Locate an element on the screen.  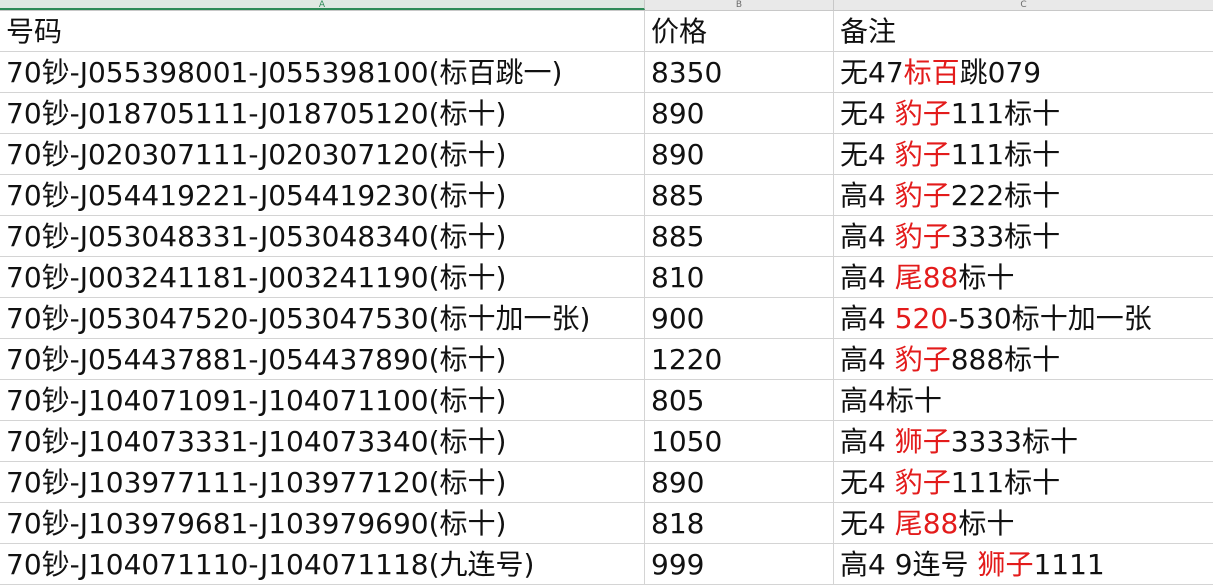
cell-number: 70钞-J104071091-J104071100(标十) is located at coordinates (322, 400).